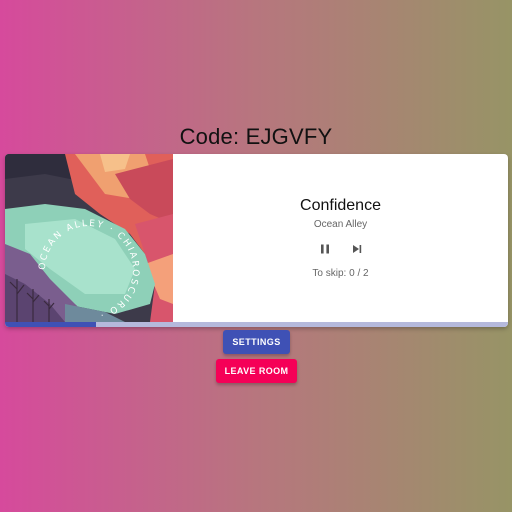 The width and height of the screenshot is (512, 512). I want to click on pause-icon, so click(324, 249).